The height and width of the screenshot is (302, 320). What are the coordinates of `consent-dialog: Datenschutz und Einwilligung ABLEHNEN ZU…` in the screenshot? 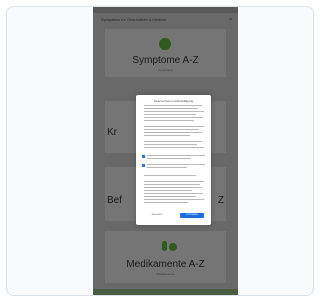 It's located at (173, 160).